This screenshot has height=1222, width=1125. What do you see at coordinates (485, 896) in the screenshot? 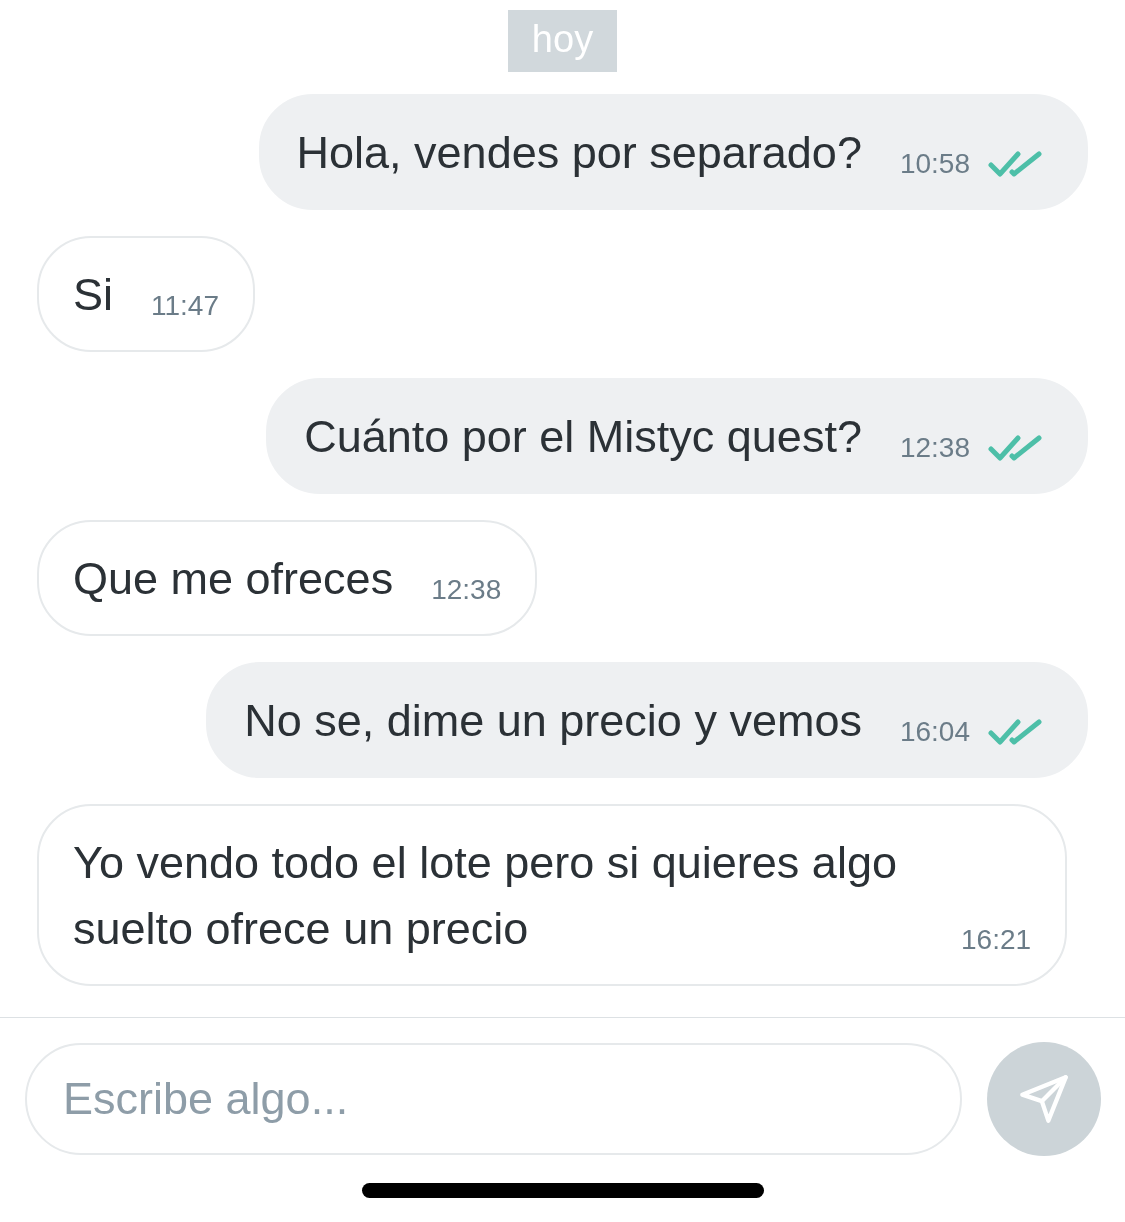
I see `message-text: Yo vendo todo el lote pero si quieres algo suelto ofrece un precio` at bounding box center [485, 896].